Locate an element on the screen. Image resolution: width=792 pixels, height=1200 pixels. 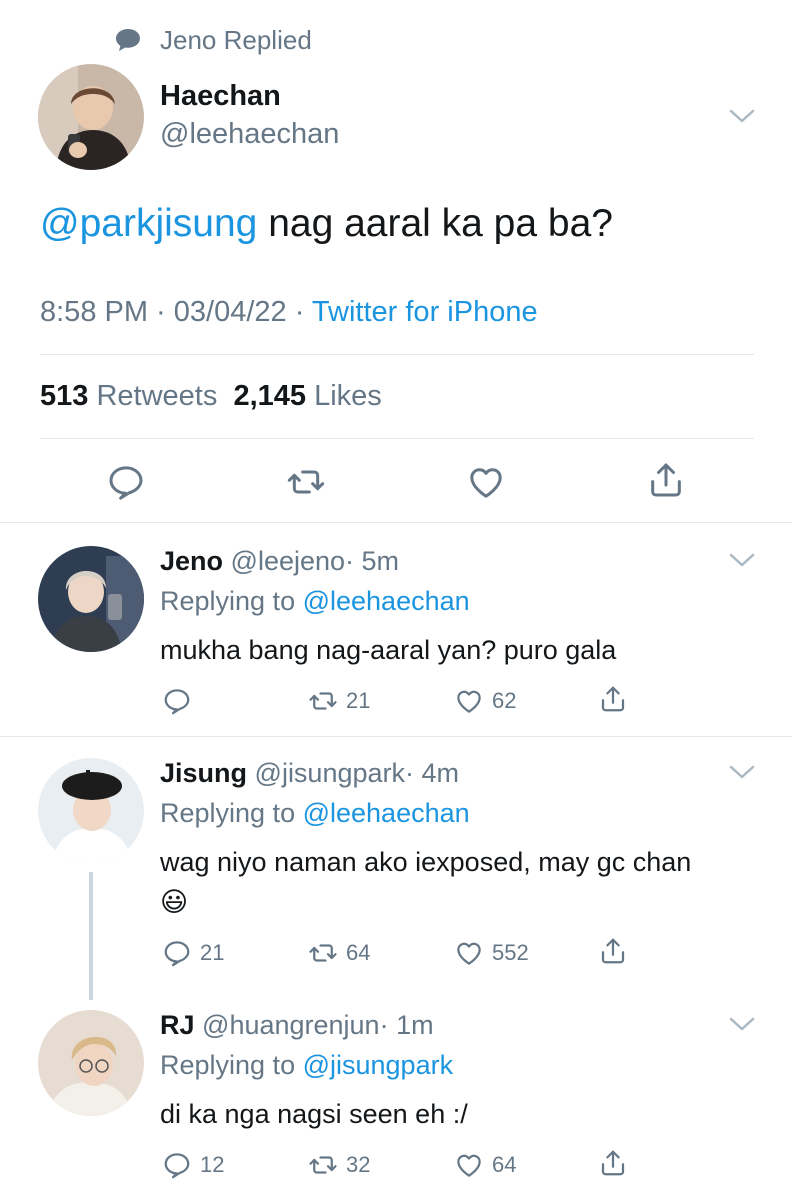
reply-author-handle: @jisungpark is located at coordinates (330, 773).